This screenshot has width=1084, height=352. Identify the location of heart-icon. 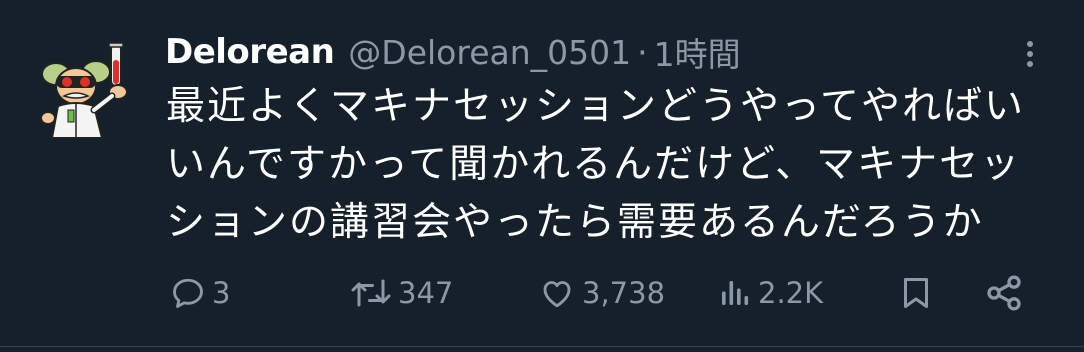
(557, 294).